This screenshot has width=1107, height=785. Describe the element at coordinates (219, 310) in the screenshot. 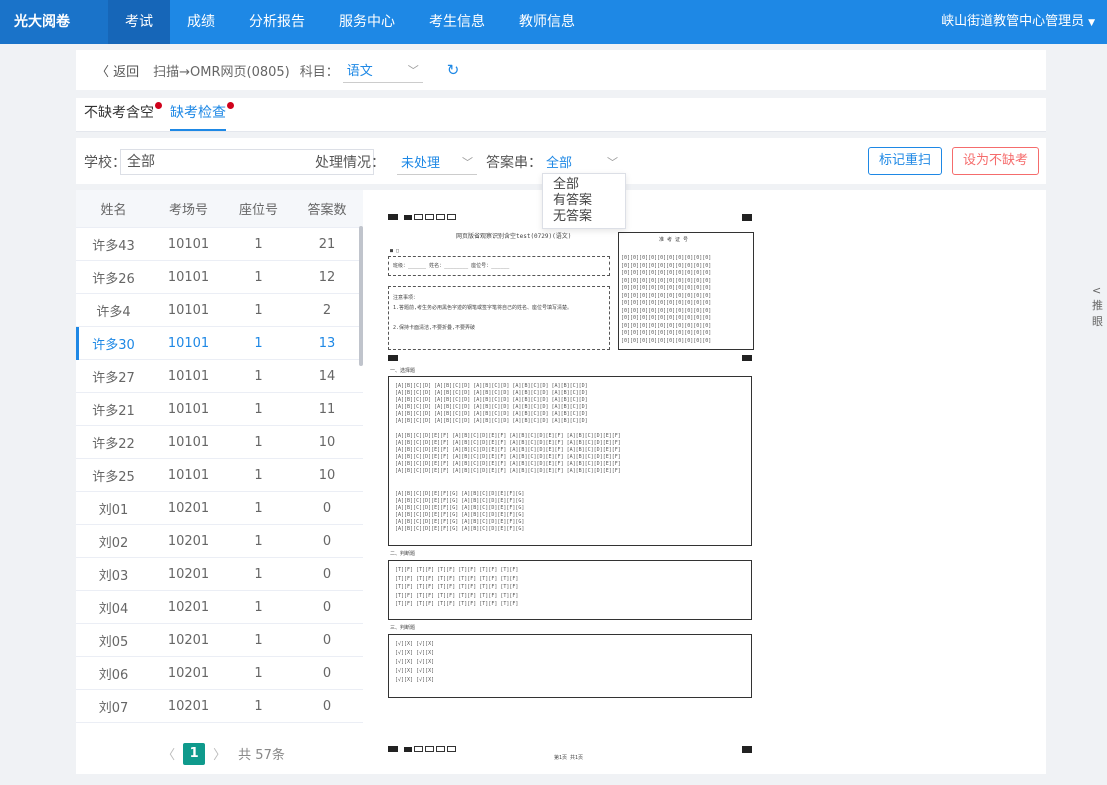

I see `table-row: 许多4 10101 1 2` at that location.